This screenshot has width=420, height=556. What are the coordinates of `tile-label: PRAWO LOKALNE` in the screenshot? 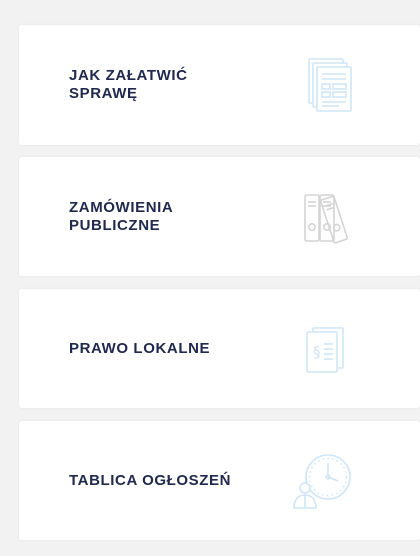 It's located at (140, 348).